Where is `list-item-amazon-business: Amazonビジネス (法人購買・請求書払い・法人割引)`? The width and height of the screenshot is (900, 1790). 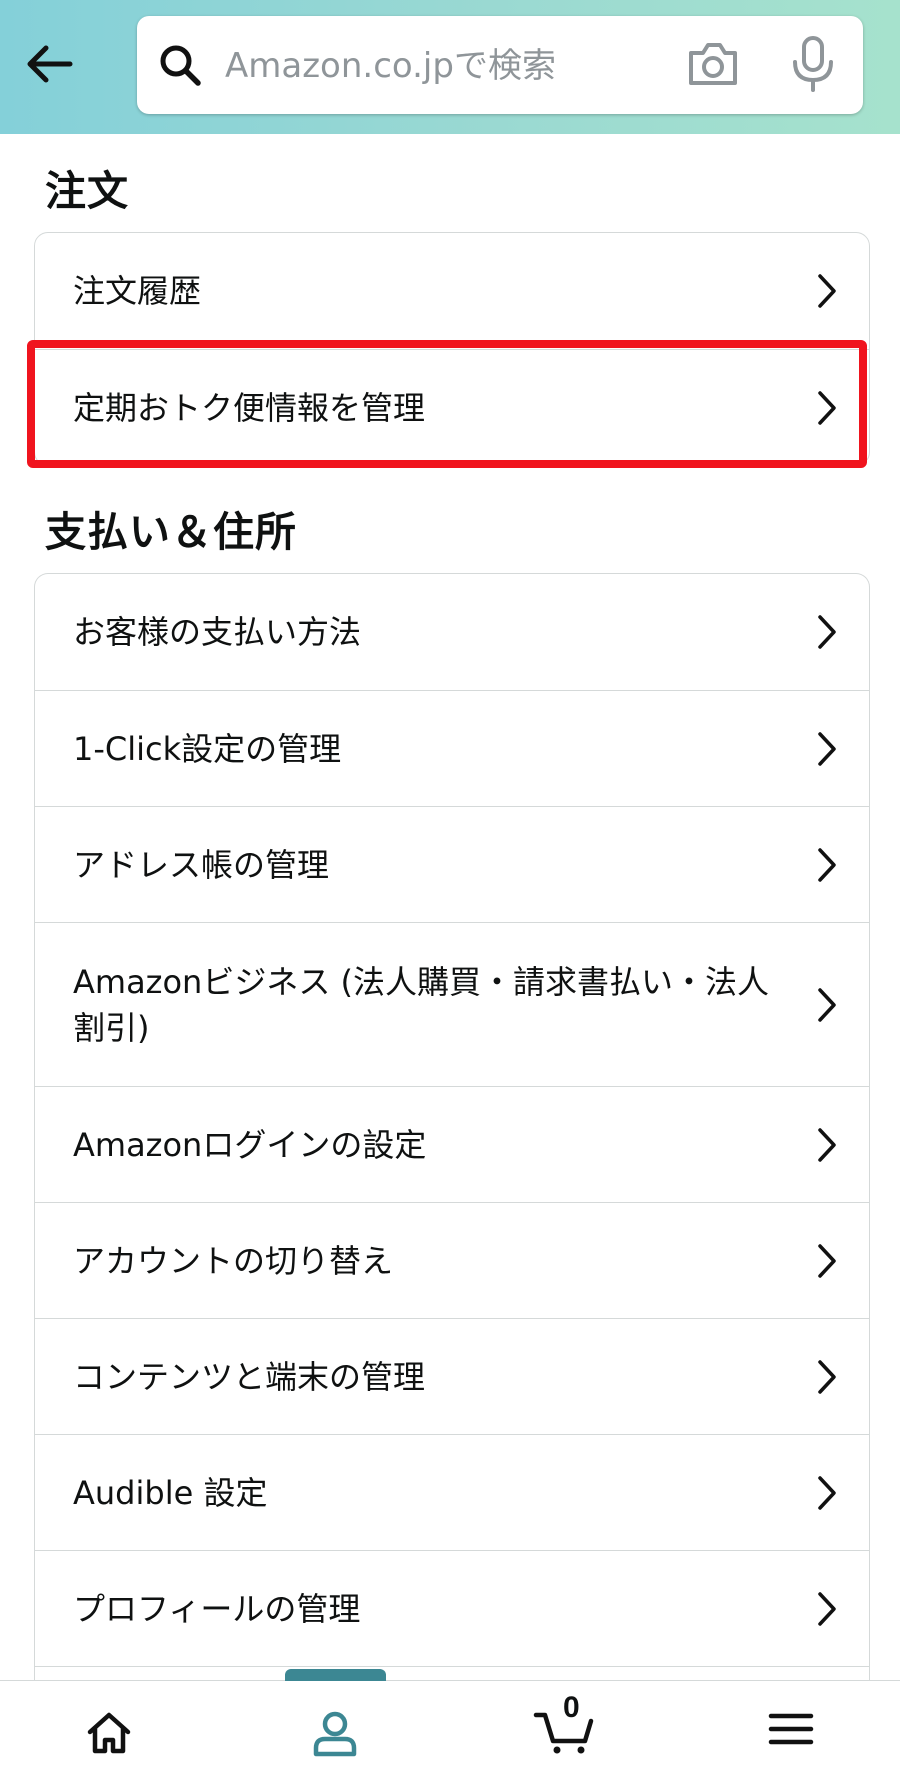
list-item-amazon-business: Amazonビジネス (法人購買・請求書払い・法人割引) is located at coordinates (452, 1004).